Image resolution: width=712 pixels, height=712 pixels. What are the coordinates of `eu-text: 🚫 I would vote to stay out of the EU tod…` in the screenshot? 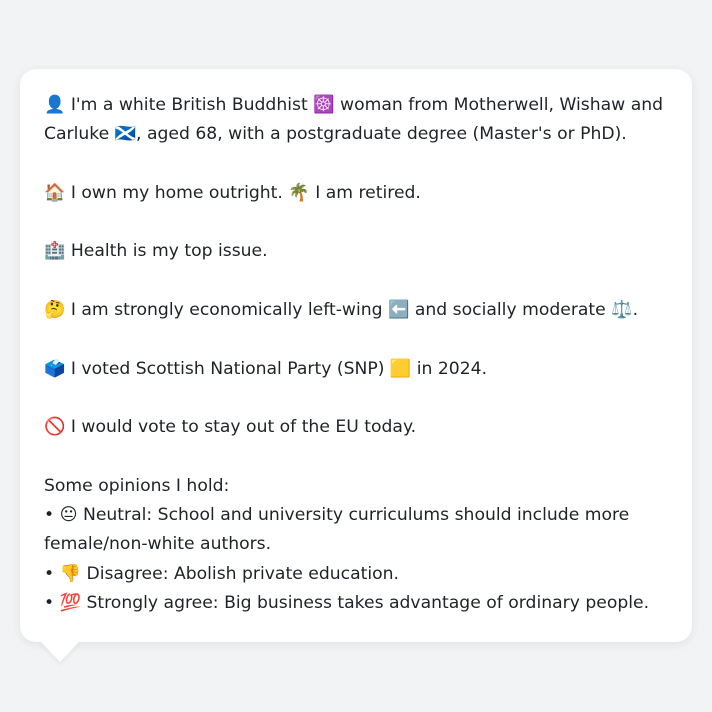 It's located at (230, 427).